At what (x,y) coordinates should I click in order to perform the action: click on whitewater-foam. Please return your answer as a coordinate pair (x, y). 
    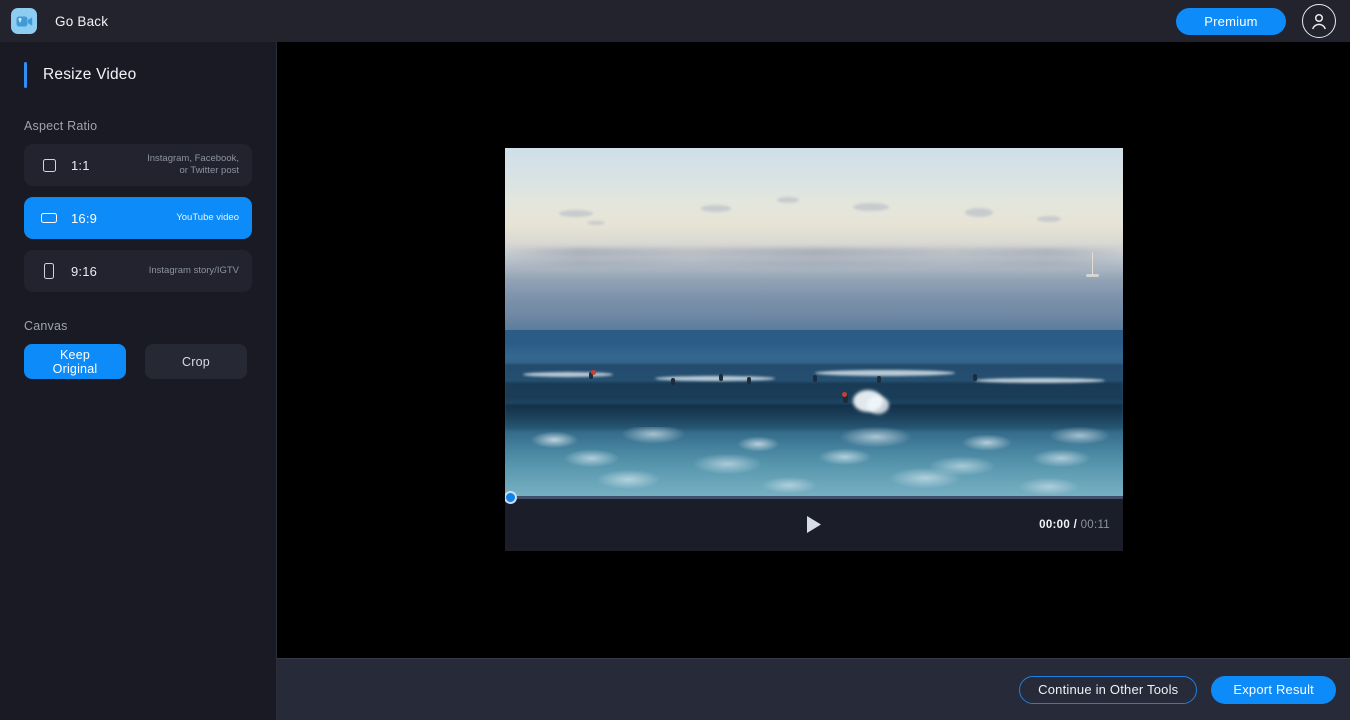
    Looking at the image, I should click on (814, 462).